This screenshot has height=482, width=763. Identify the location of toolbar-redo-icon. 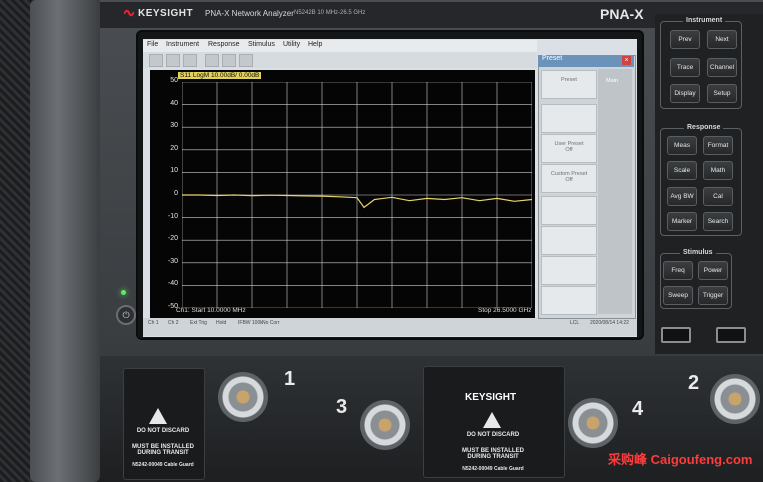
(173, 60).